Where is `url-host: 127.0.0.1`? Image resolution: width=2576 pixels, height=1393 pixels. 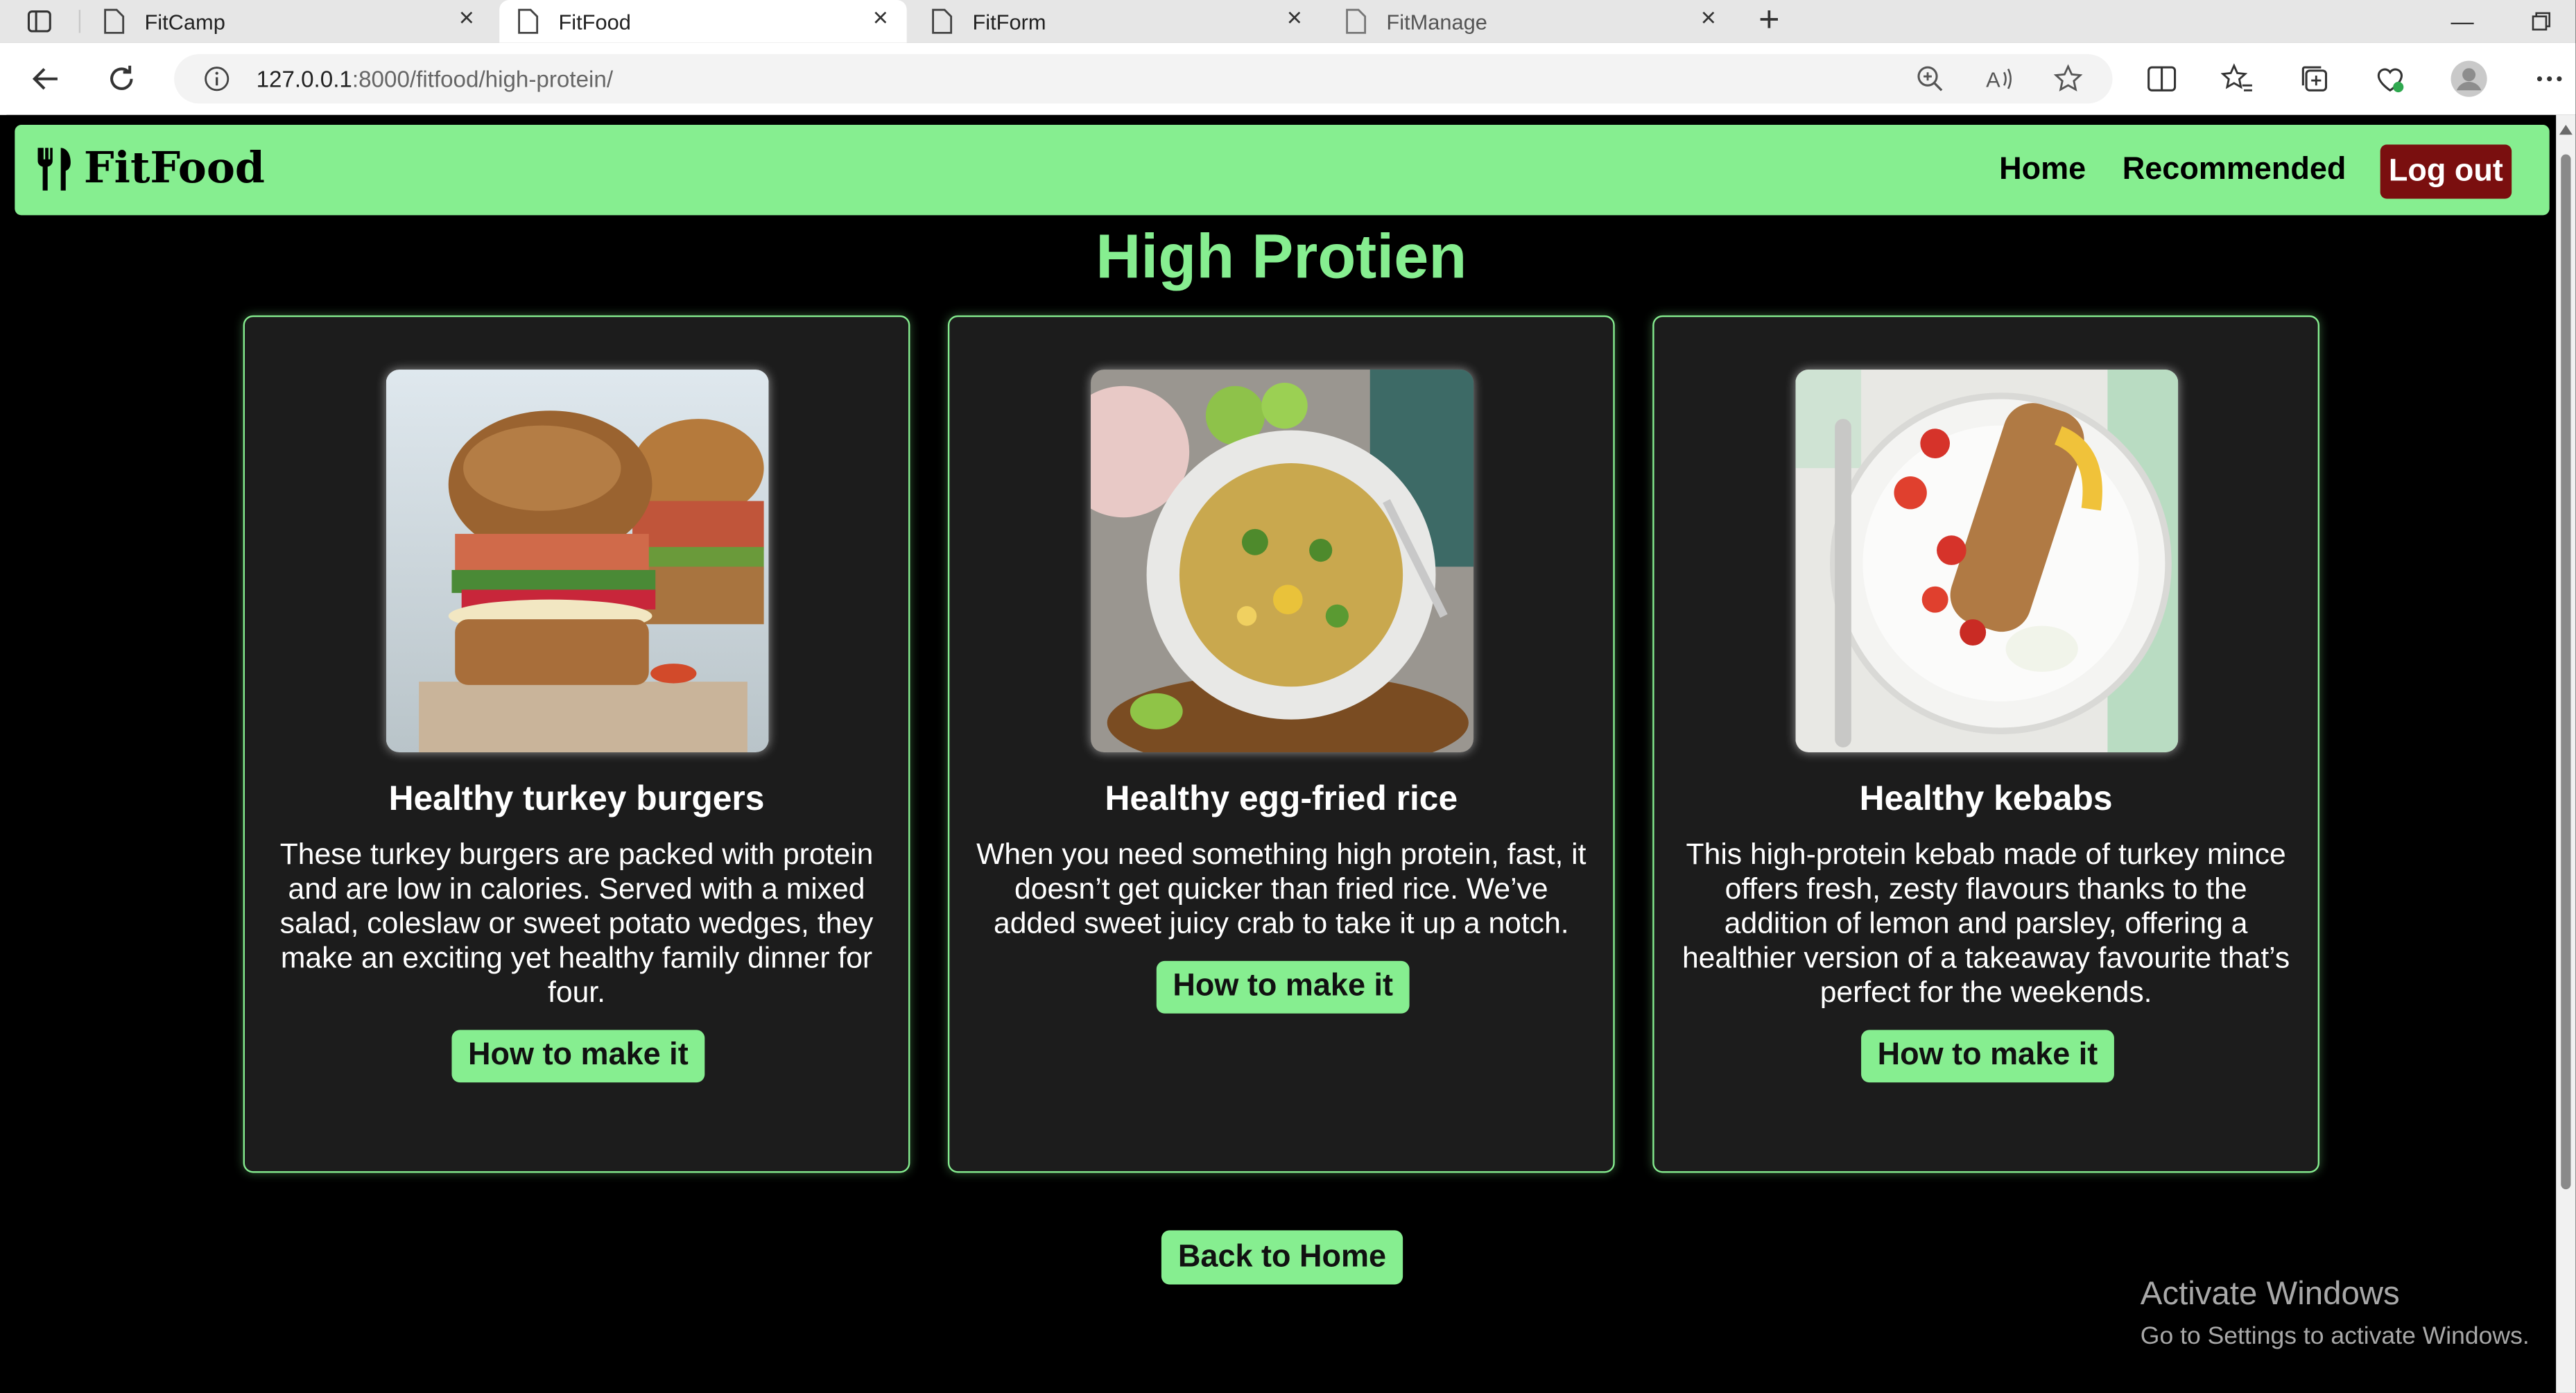
url-host: 127.0.0.1 is located at coordinates (304, 78).